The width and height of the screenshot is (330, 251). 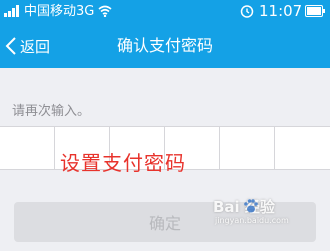 What do you see at coordinates (252, 220) in the screenshot?
I see `watermark-sub: jingyan.baidu.com` at bounding box center [252, 220].